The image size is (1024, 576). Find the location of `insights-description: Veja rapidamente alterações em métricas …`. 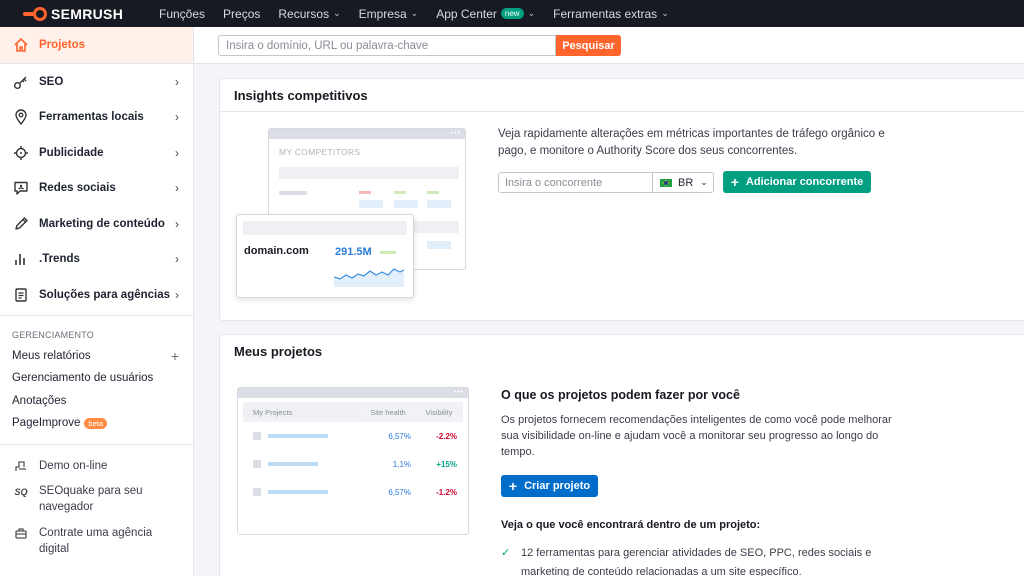

insights-description: Veja rapidamente alterações em métricas … is located at coordinates (691, 142).